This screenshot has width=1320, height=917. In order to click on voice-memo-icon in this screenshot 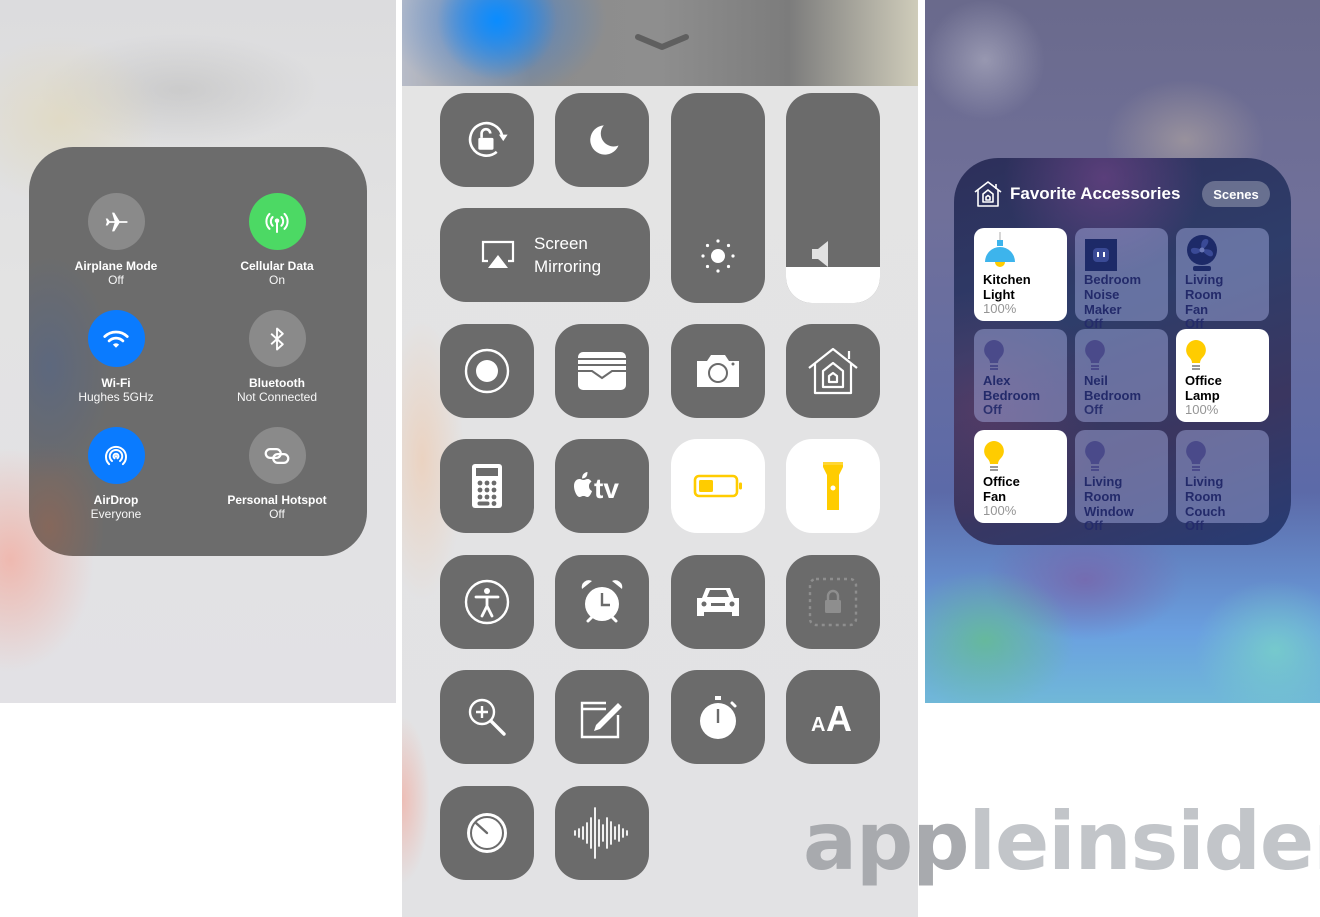, I will do `click(601, 833)`.